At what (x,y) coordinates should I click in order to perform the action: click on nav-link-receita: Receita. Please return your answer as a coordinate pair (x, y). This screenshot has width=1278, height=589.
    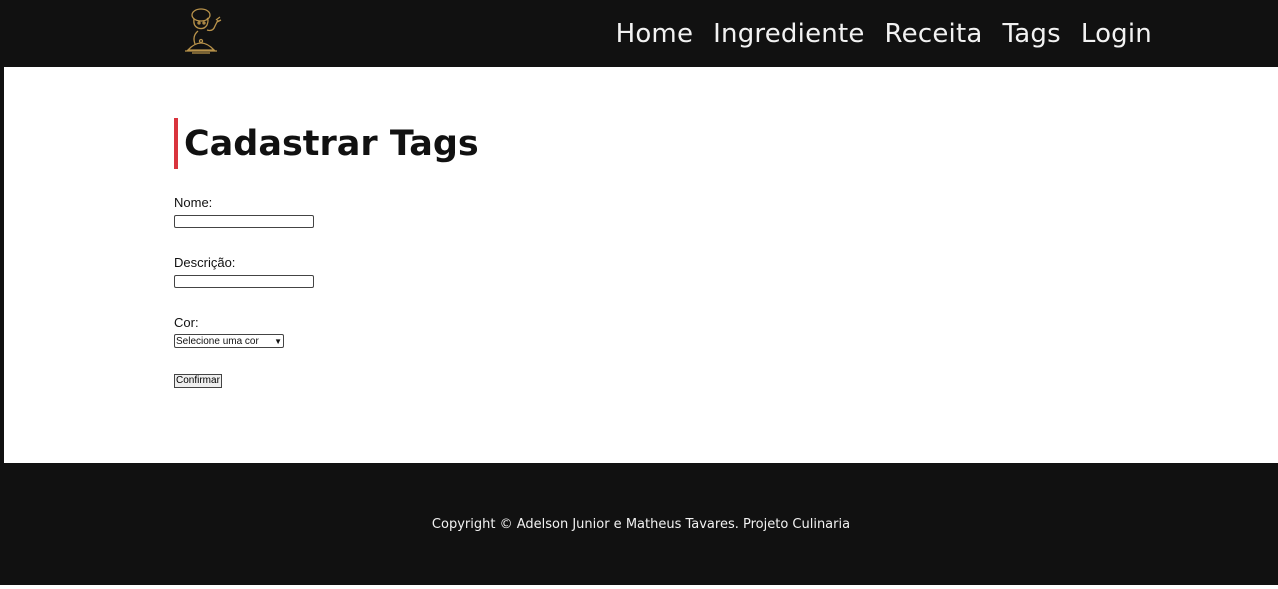
    Looking at the image, I should click on (934, 34).